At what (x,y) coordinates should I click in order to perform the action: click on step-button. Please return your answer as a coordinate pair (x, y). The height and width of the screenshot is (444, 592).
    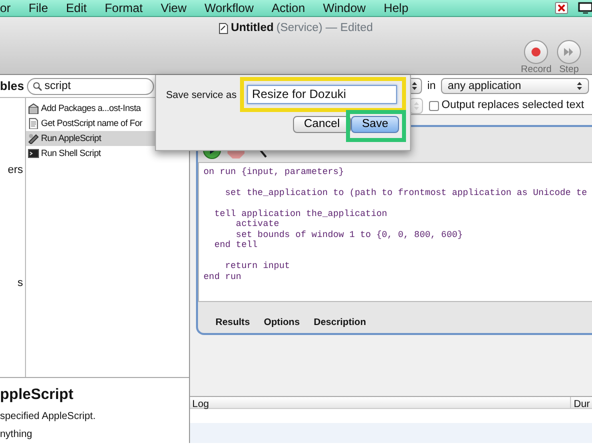
    Looking at the image, I should click on (569, 52).